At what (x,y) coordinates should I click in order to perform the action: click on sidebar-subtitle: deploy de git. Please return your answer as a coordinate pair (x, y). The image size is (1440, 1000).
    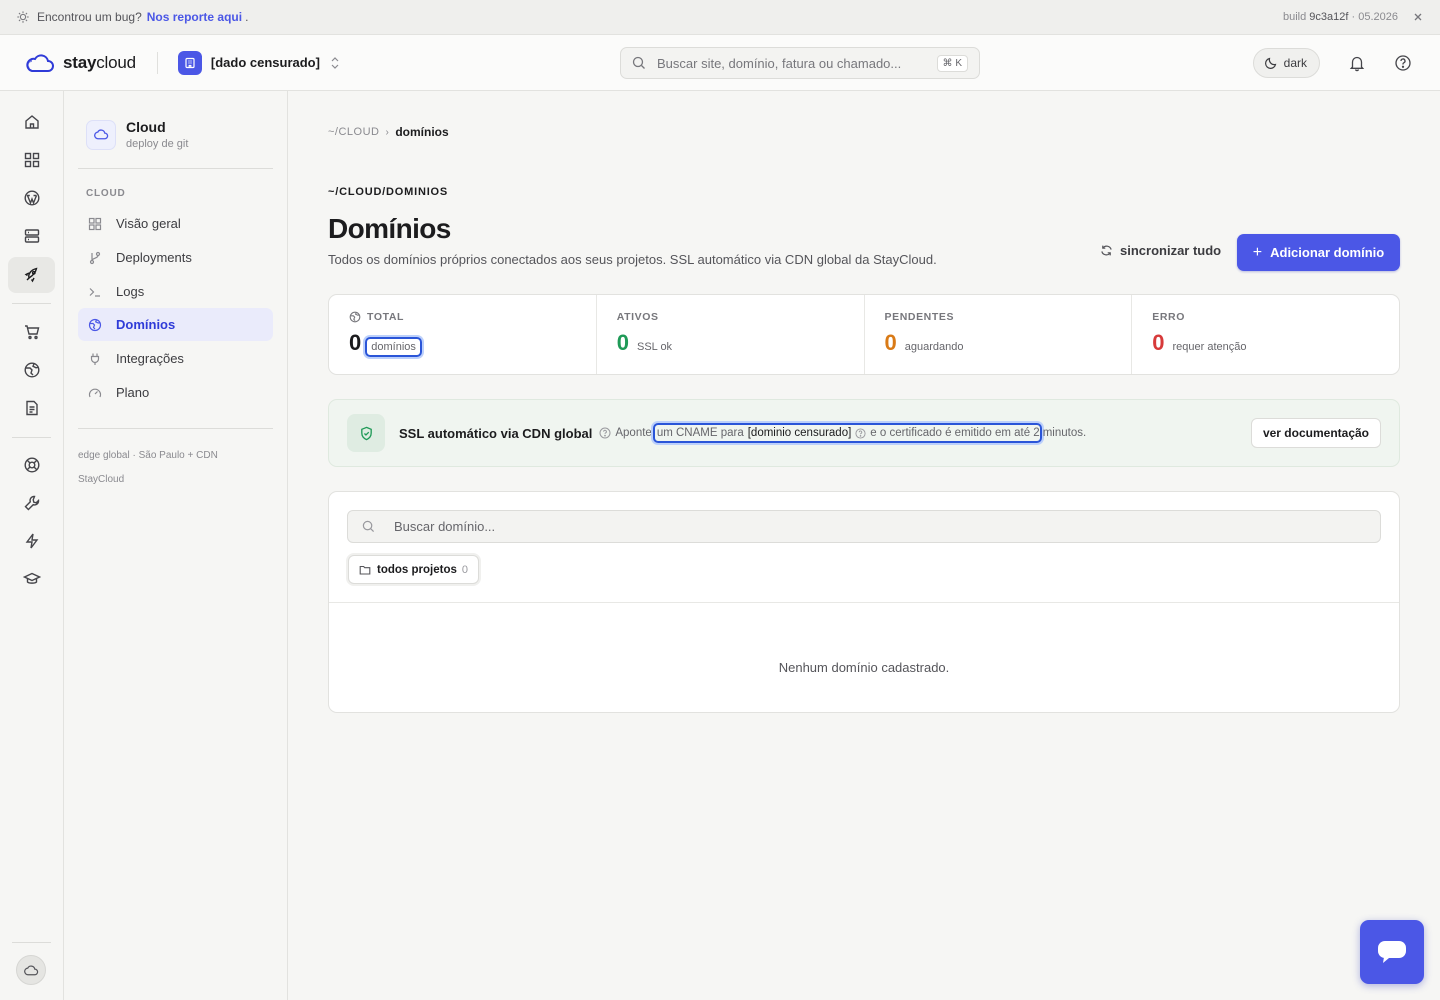
    Looking at the image, I should click on (157, 144).